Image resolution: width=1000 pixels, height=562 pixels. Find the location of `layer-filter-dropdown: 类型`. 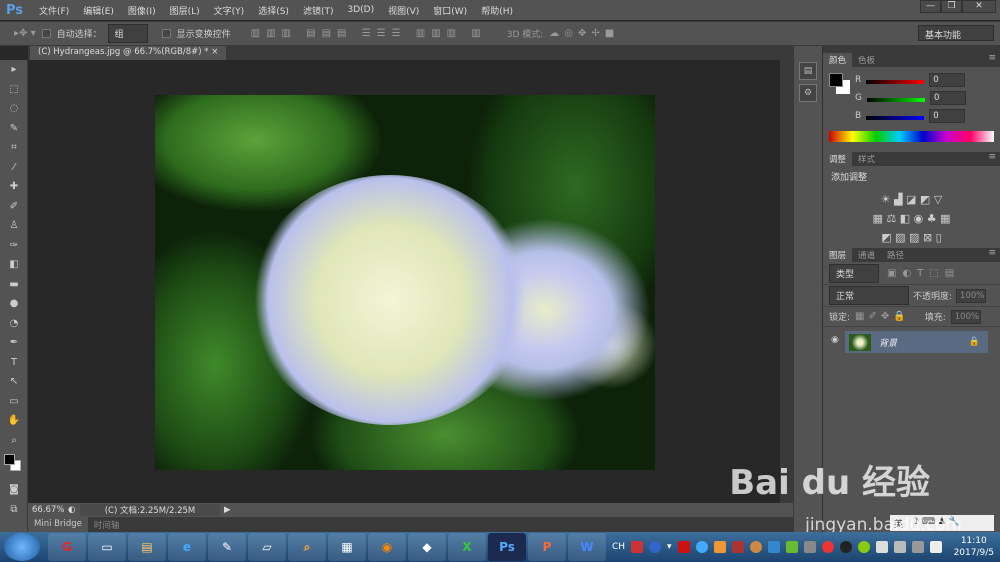

layer-filter-dropdown: 类型 is located at coordinates (854, 273).